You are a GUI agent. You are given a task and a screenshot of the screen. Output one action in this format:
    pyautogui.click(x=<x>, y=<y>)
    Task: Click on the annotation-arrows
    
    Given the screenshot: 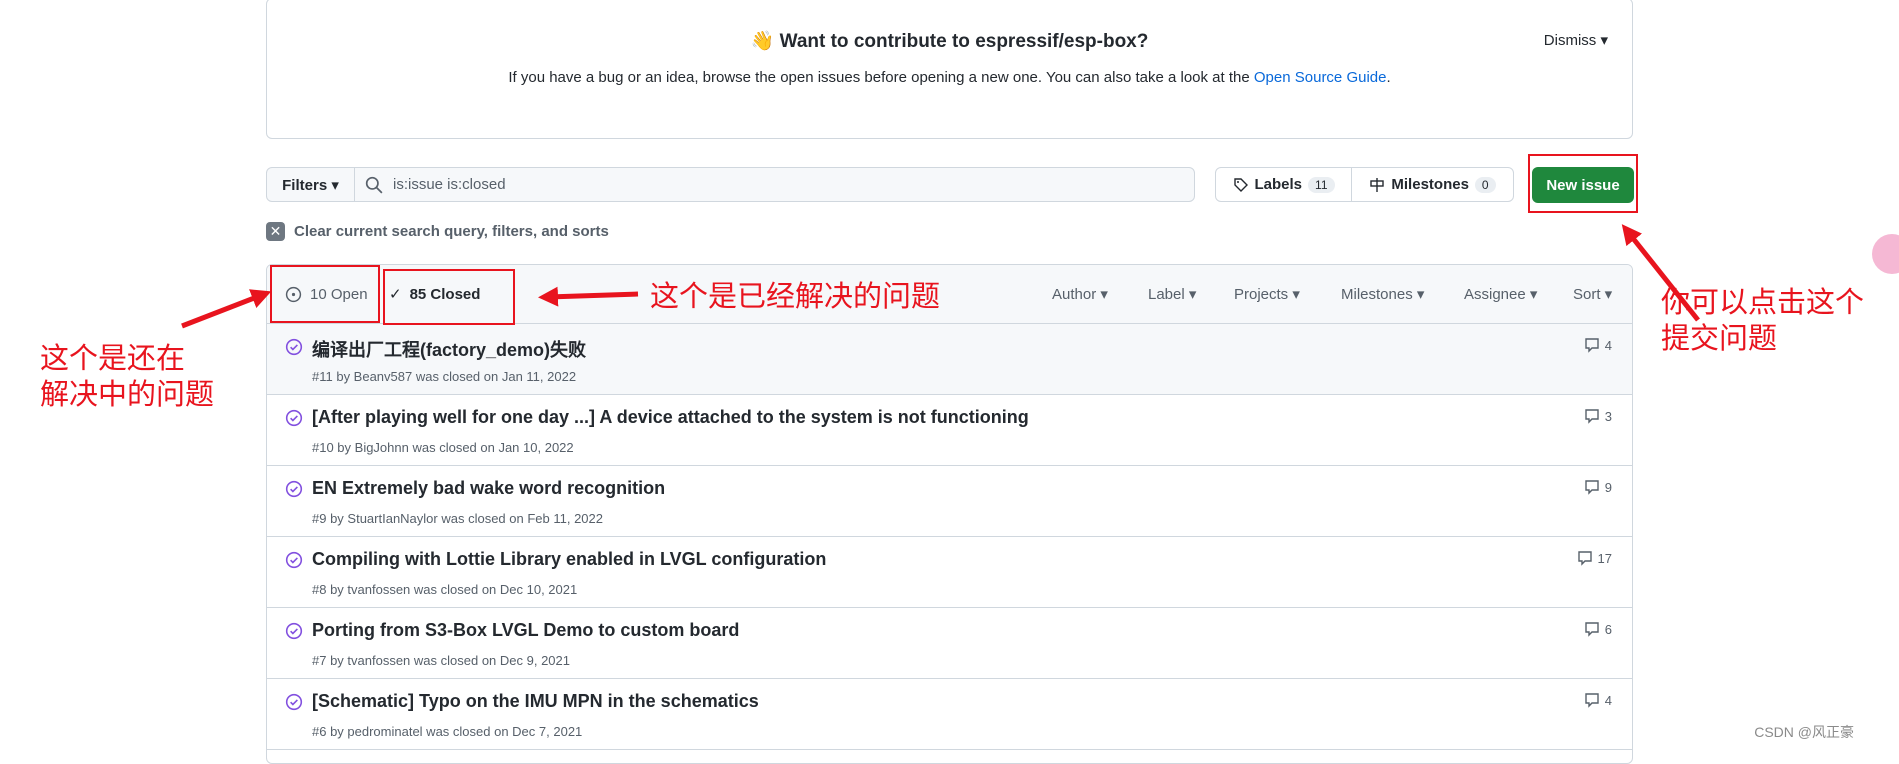 What is the action you would take?
    pyautogui.click(x=940, y=276)
    